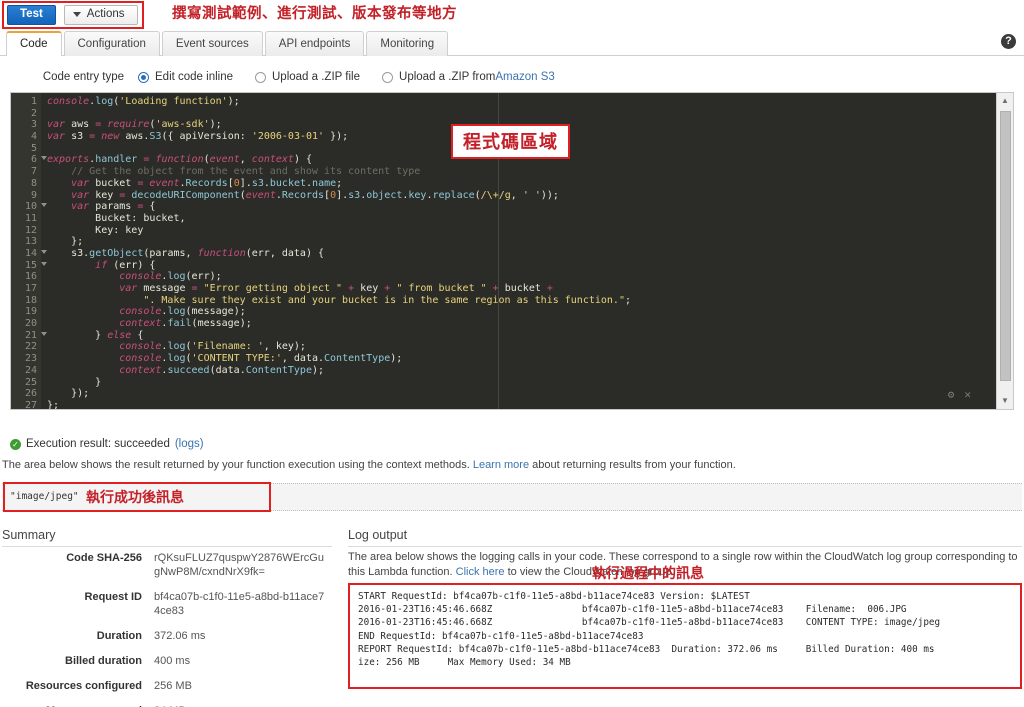 The height and width of the screenshot is (707, 1024). What do you see at coordinates (31, 15) in the screenshot?
I see `test-button: Test` at bounding box center [31, 15].